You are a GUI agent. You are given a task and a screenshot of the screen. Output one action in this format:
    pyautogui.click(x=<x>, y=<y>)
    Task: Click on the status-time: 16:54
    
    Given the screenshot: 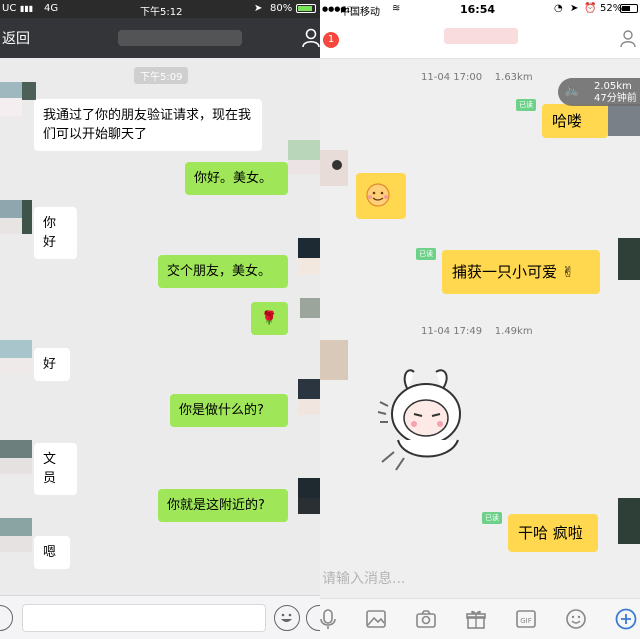 What is the action you would take?
    pyautogui.click(x=478, y=9)
    